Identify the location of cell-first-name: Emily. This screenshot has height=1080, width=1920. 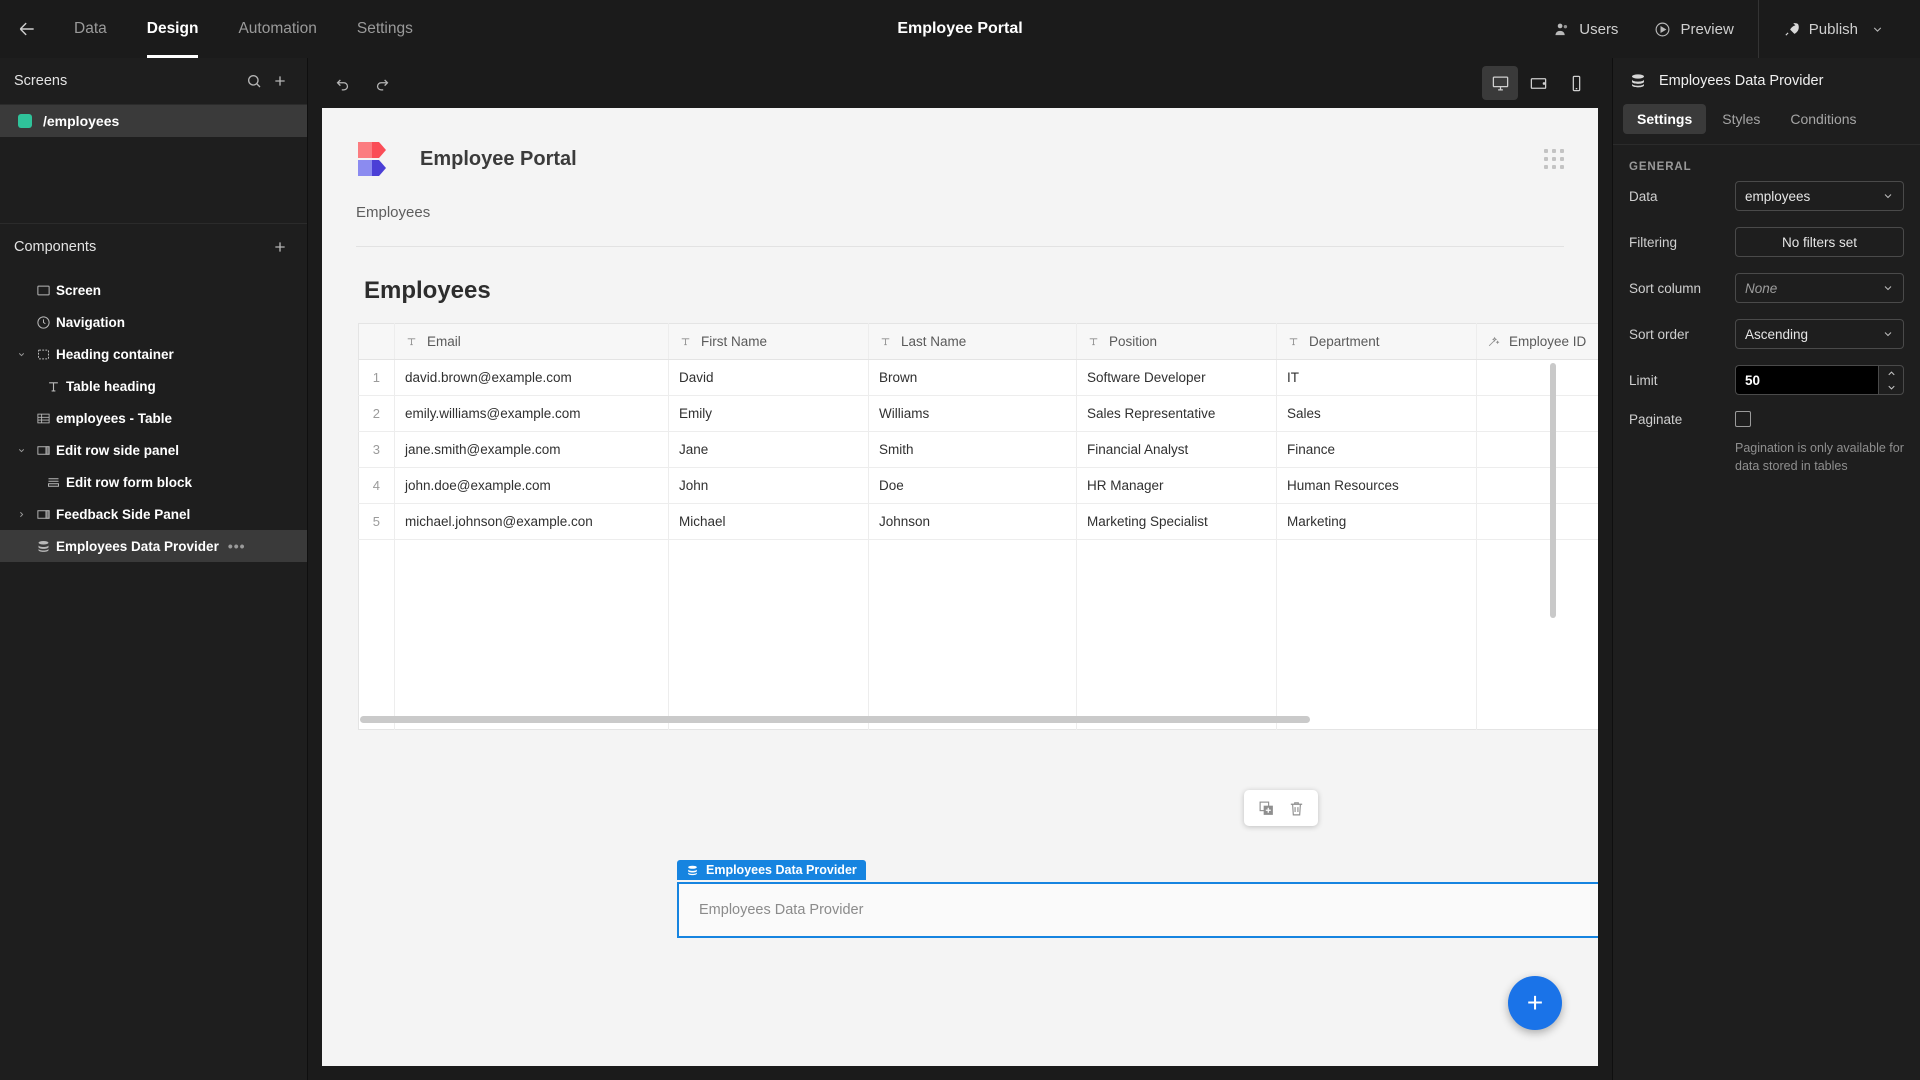
(768, 413).